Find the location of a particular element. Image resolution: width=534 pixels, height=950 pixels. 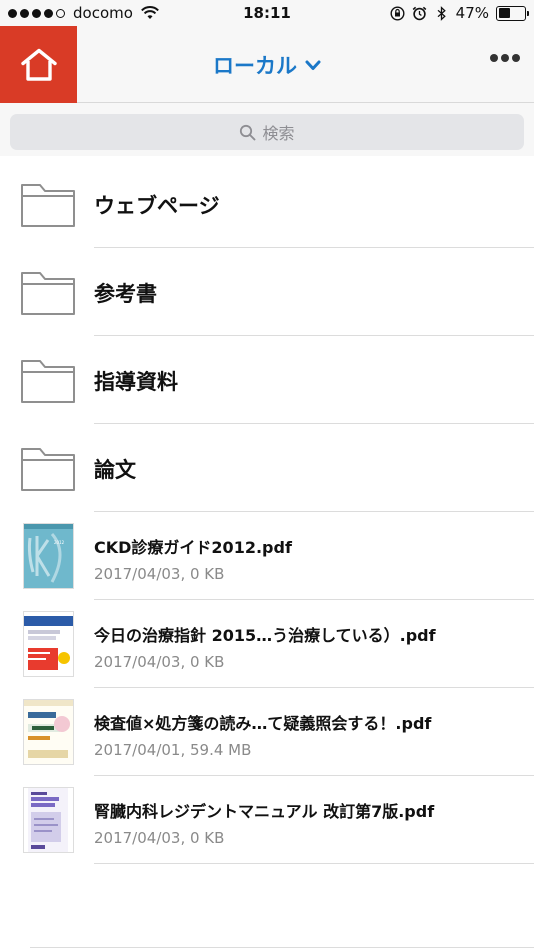

alarm-icon is located at coordinates (419, 13).